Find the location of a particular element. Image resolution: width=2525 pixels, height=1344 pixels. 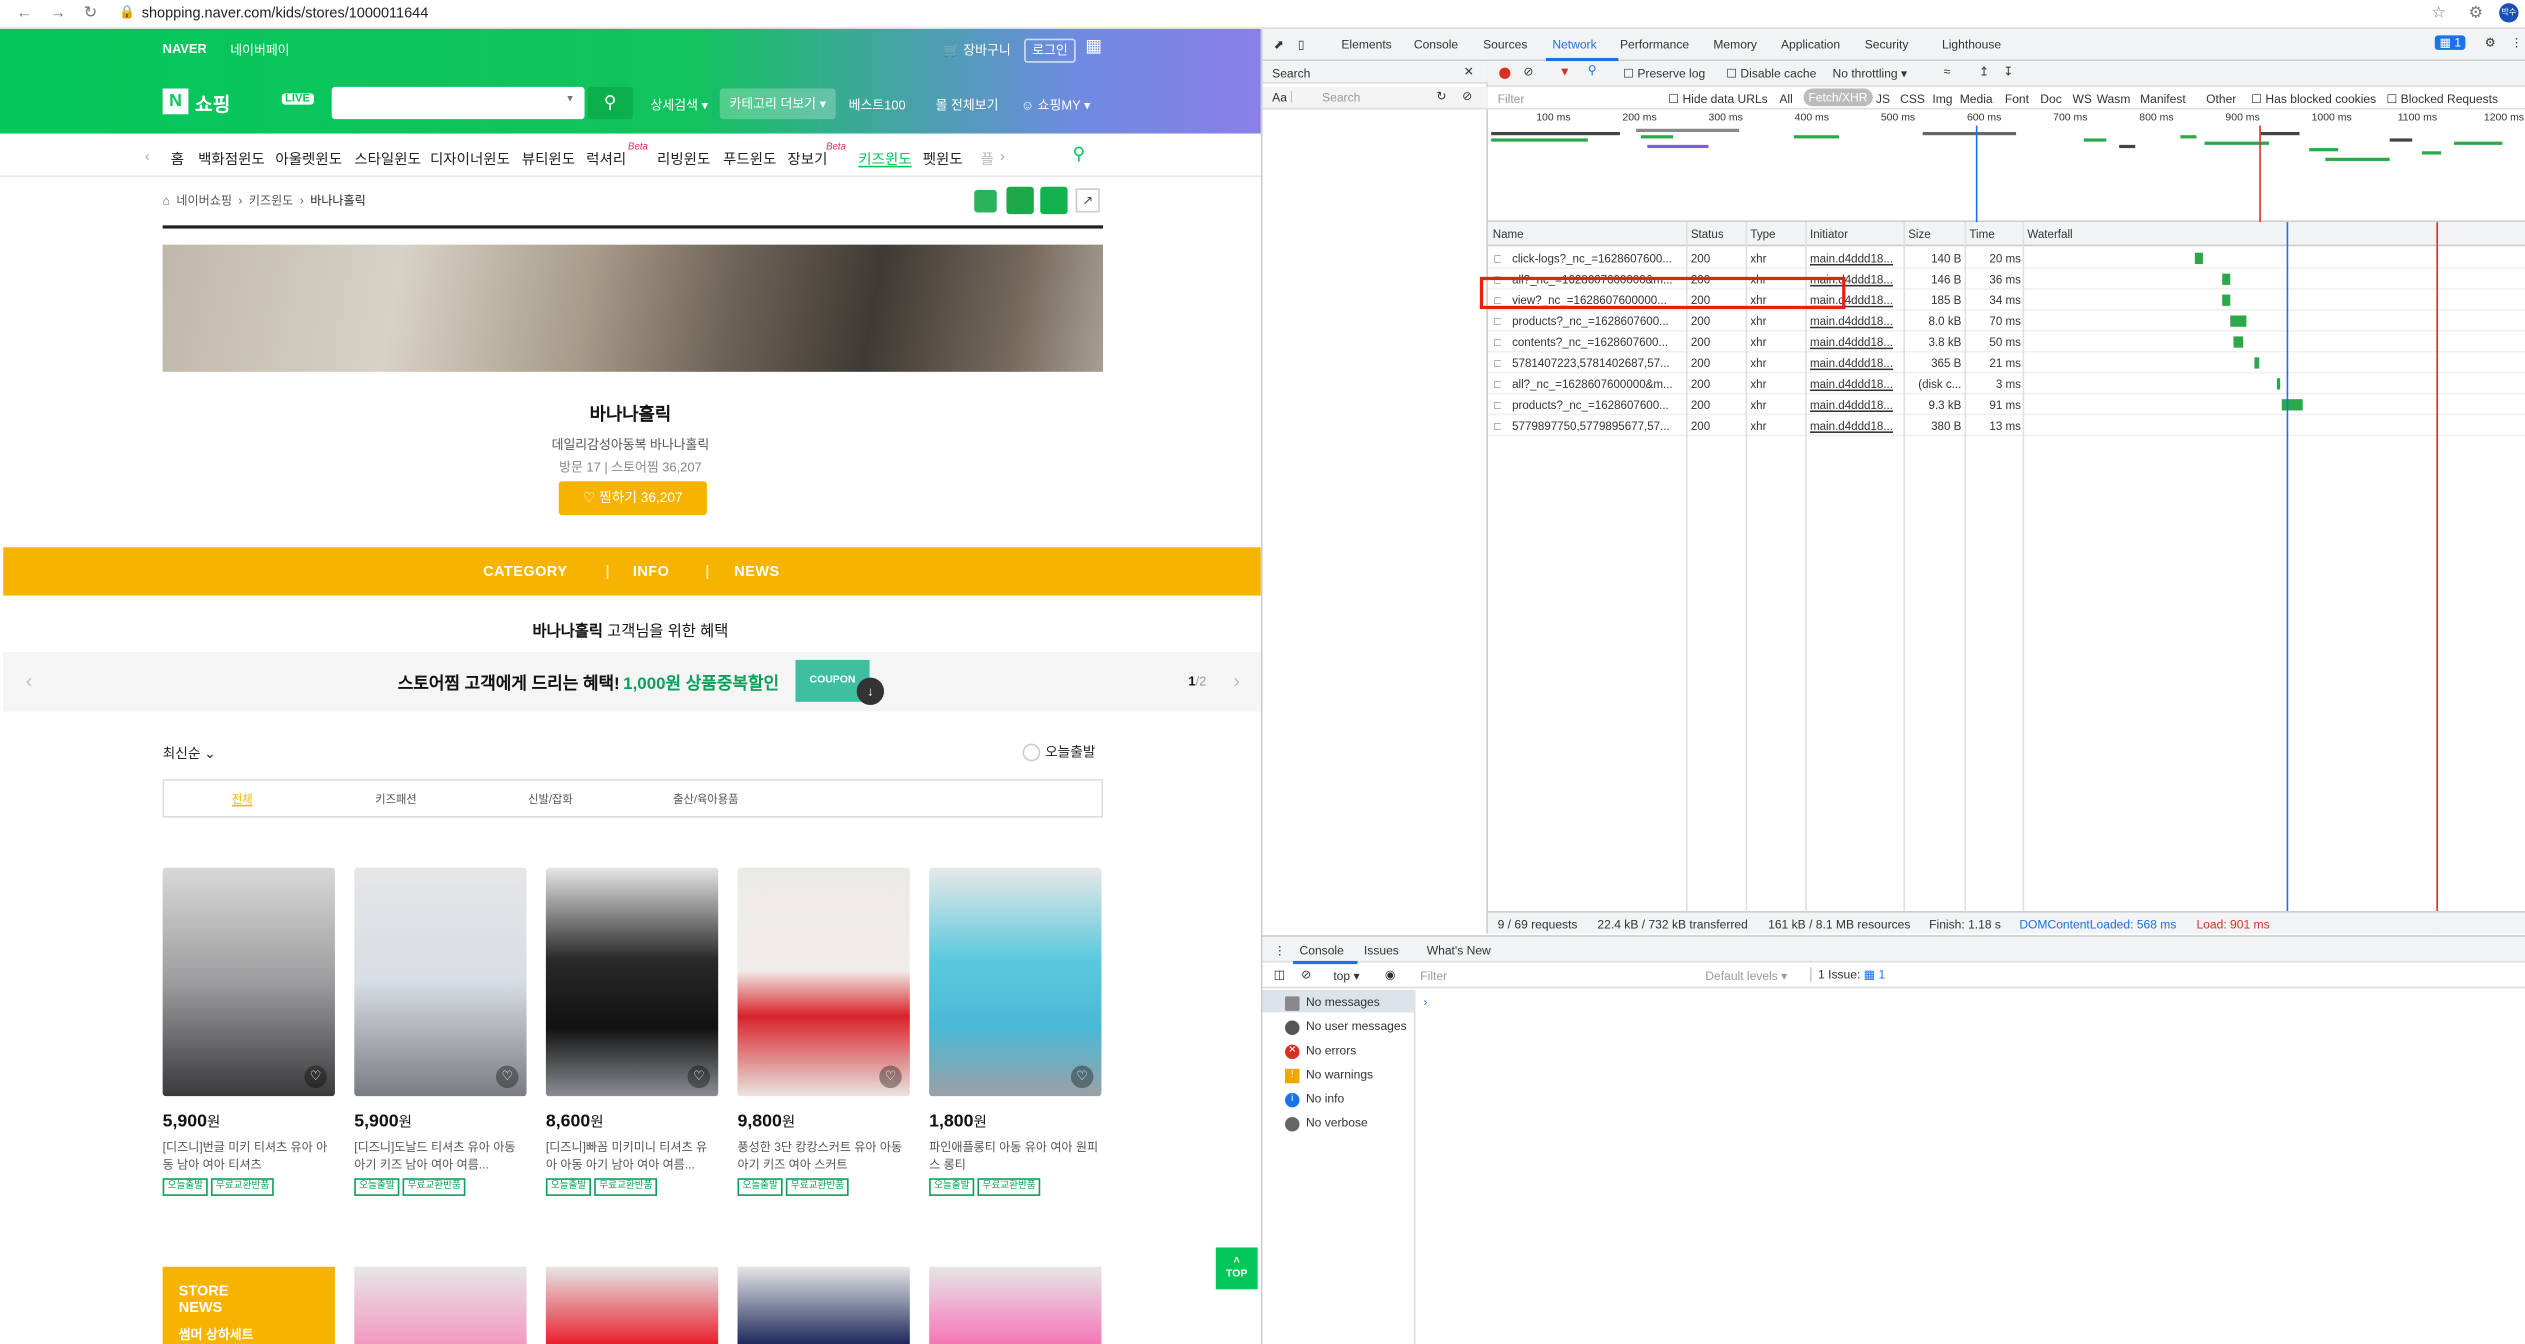

cat-style: 스타일윈도 is located at coordinates (387, 158).